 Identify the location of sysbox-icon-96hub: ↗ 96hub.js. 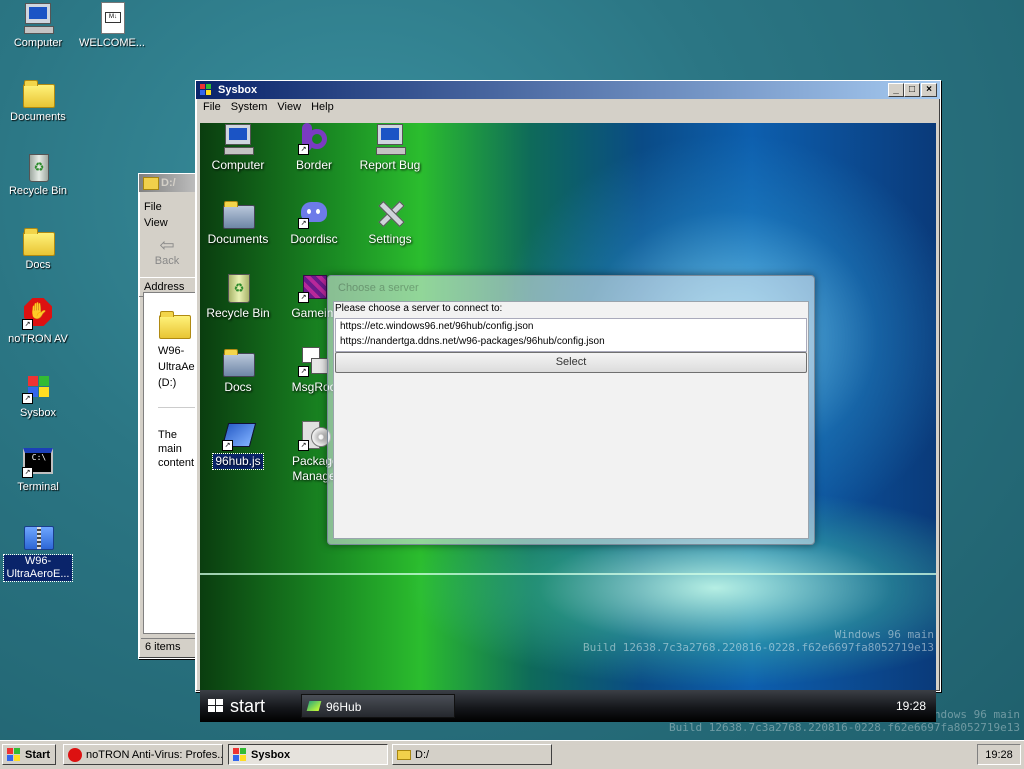
(238, 444).